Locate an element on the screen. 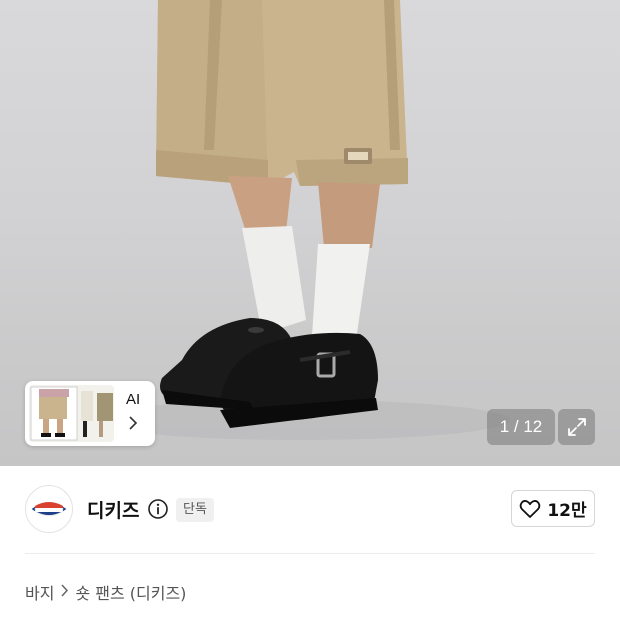 The height and width of the screenshot is (620, 620). thumbnail-images is located at coordinates (71, 413).